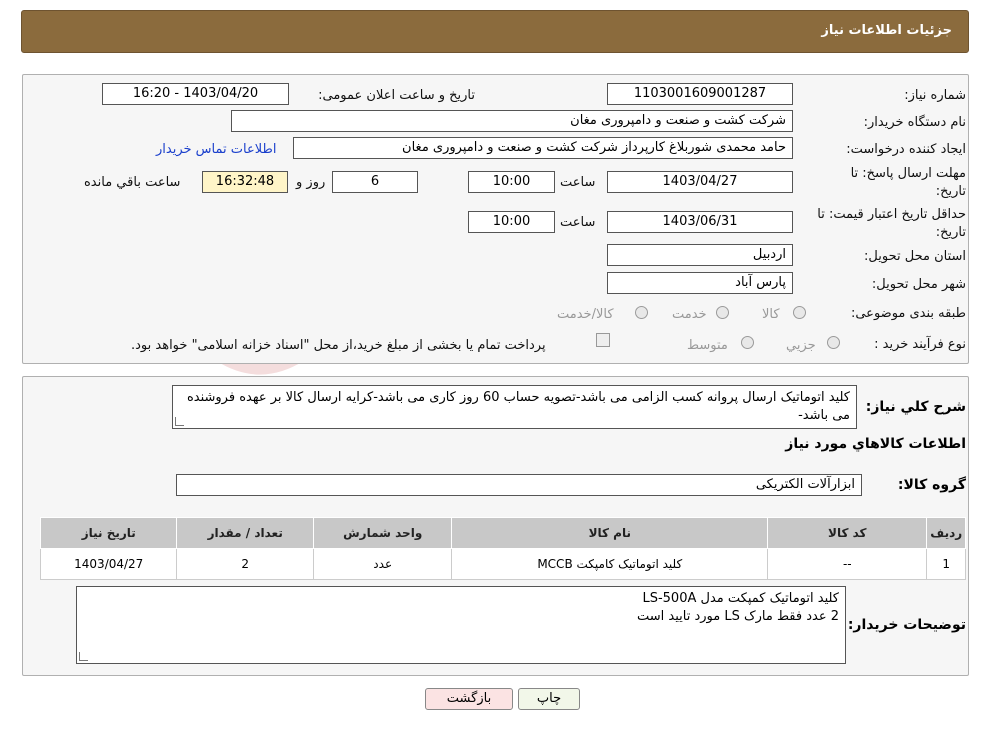 The height and width of the screenshot is (733, 985). I want to click on province-label: استان محل تحویل:, so click(915, 256).